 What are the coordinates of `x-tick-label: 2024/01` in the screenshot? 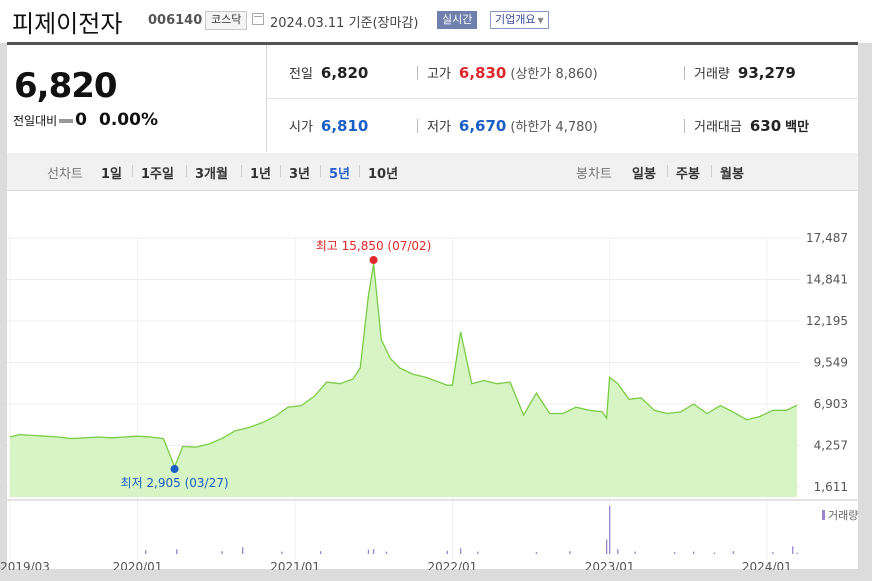 It's located at (767, 565).